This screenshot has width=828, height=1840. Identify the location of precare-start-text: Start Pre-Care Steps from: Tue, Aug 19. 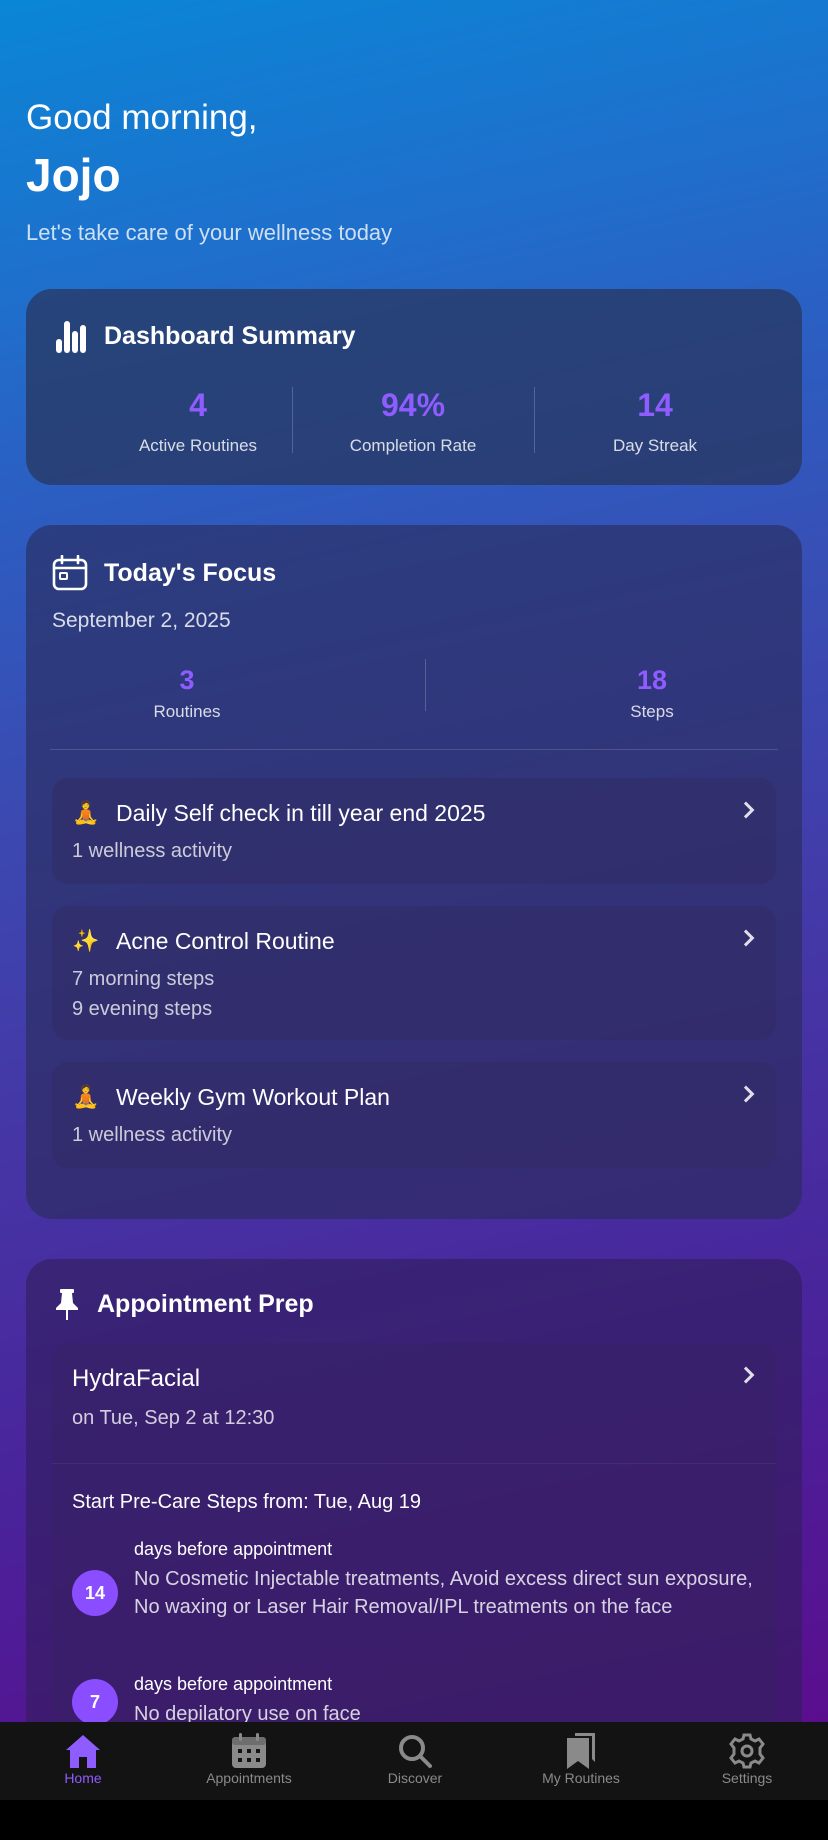
(247, 1502).